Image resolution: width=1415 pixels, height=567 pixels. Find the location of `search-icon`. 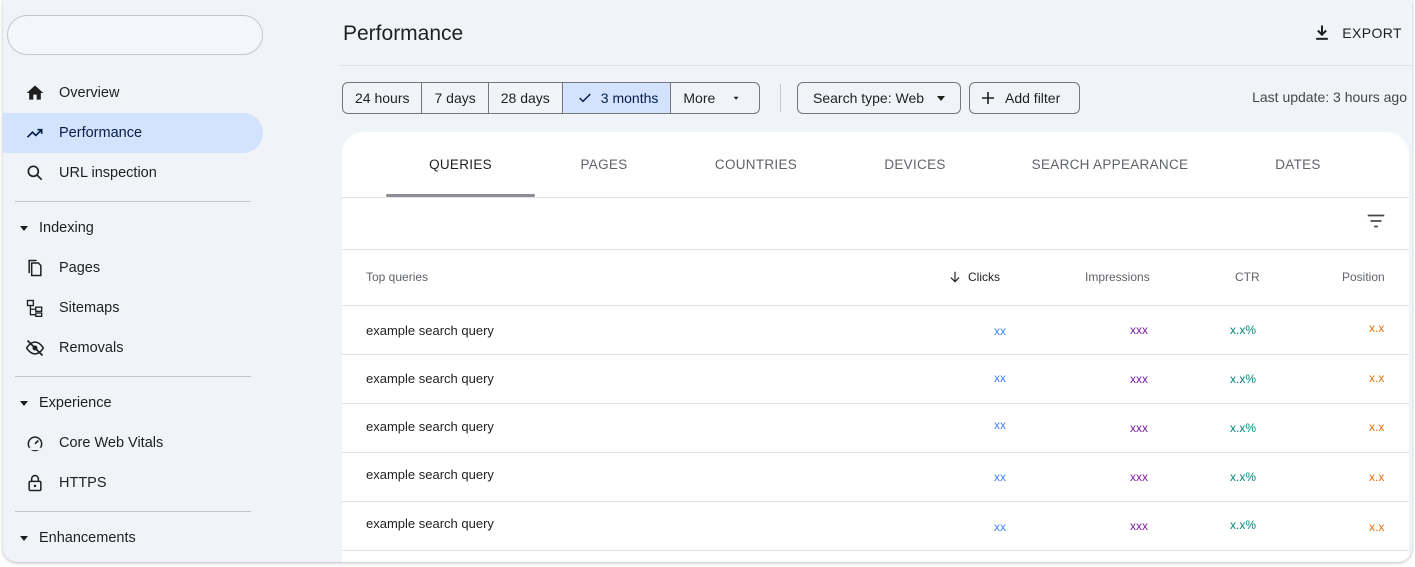

search-icon is located at coordinates (35, 173).